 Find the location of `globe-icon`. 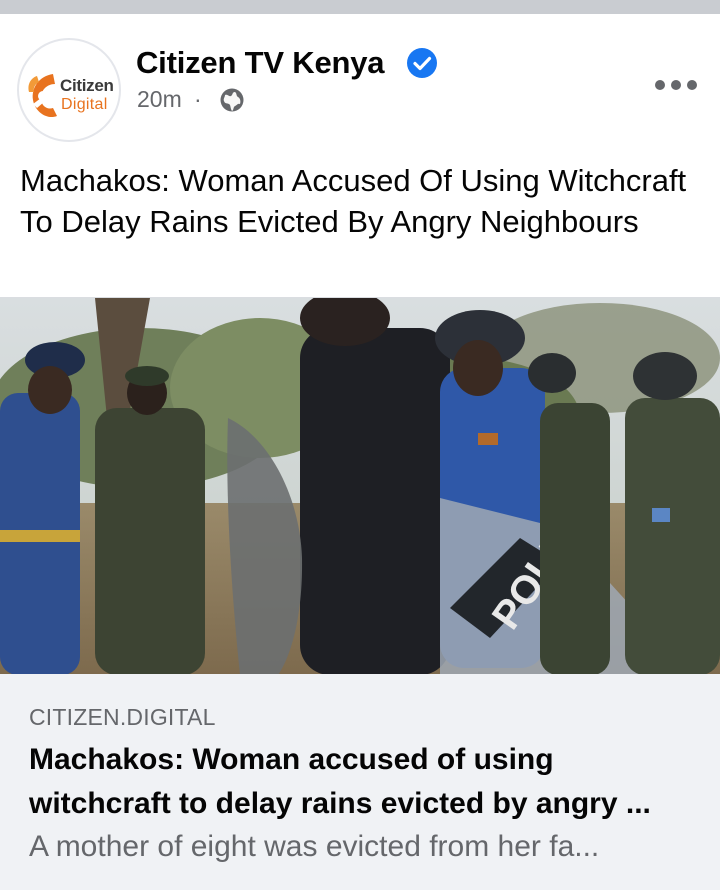

globe-icon is located at coordinates (232, 100).